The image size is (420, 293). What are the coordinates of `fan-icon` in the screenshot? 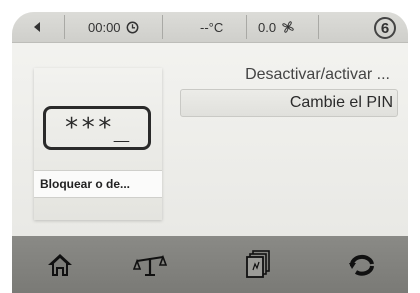 It's located at (288, 27).